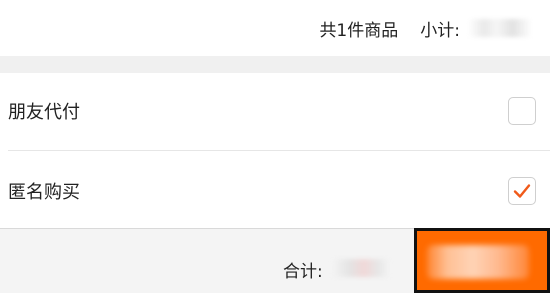  What do you see at coordinates (478, 262) in the screenshot?
I see `checkout-button-label-blurred` at bounding box center [478, 262].